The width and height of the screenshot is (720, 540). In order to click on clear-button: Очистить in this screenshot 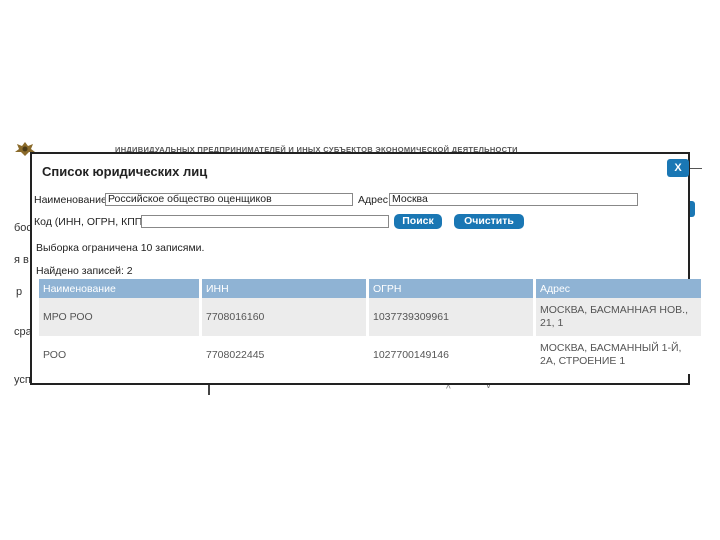, I will do `click(489, 221)`.